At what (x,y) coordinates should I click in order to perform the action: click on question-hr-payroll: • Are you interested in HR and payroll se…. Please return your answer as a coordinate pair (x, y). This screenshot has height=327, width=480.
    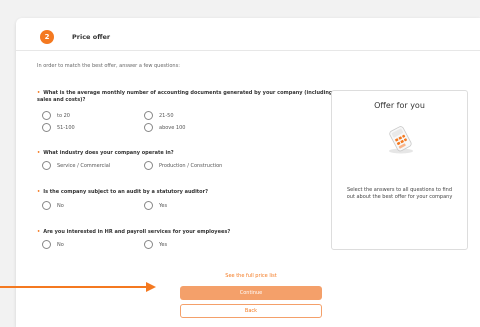
    Looking at the image, I should click on (187, 232).